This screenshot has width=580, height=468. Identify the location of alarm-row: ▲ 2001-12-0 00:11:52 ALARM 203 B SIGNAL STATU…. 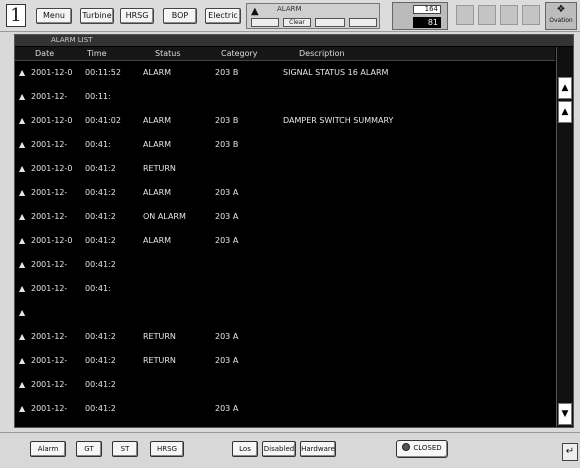
(285, 73).